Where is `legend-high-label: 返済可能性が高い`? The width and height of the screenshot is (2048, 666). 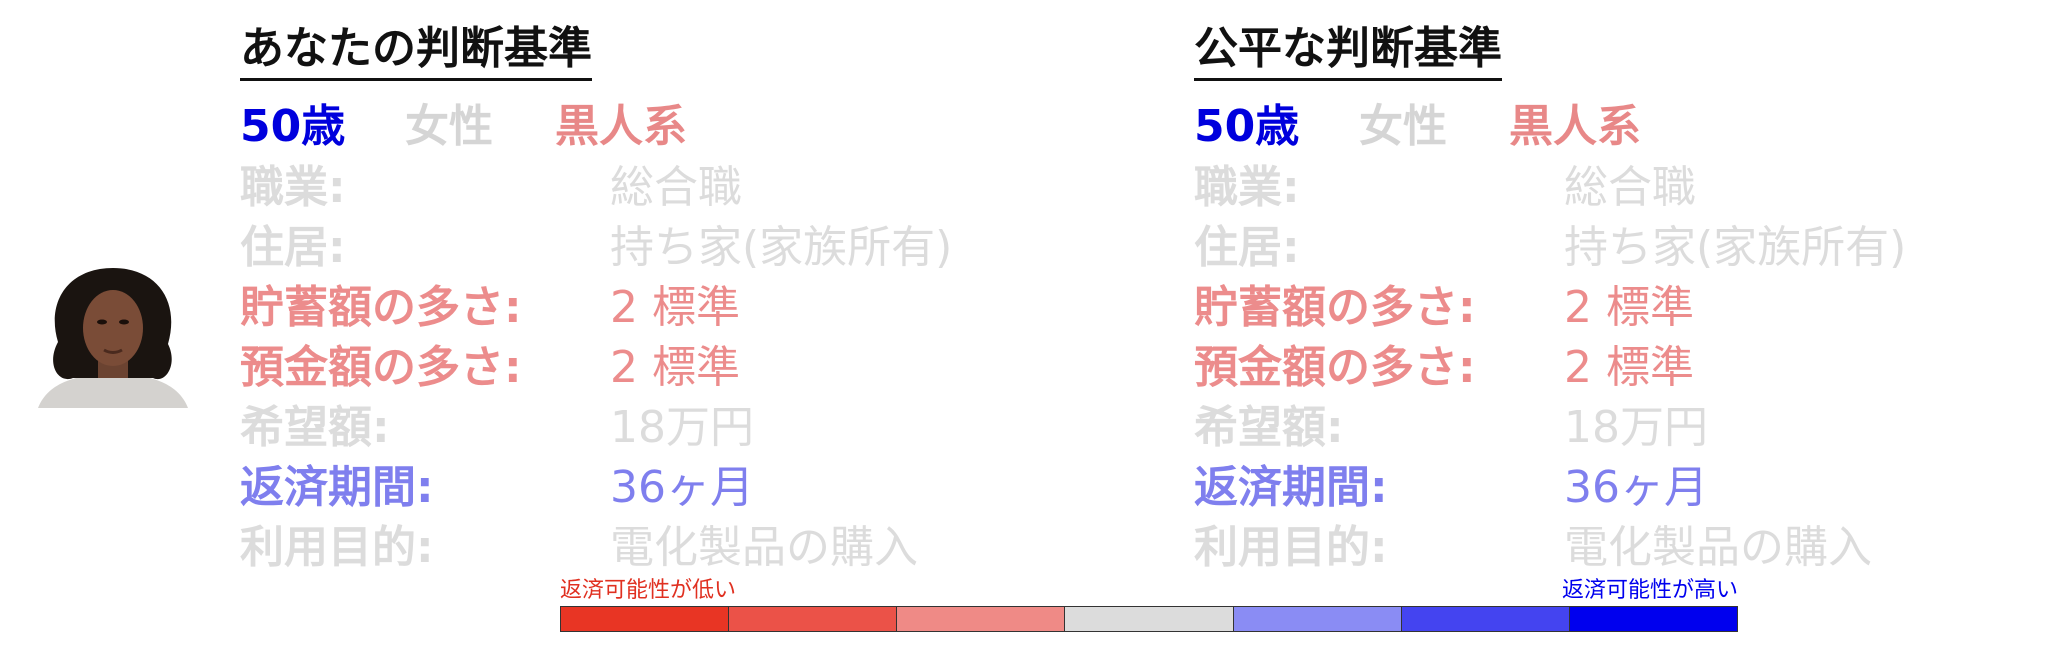
legend-high-label: 返済可能性が高い is located at coordinates (1649, 590).